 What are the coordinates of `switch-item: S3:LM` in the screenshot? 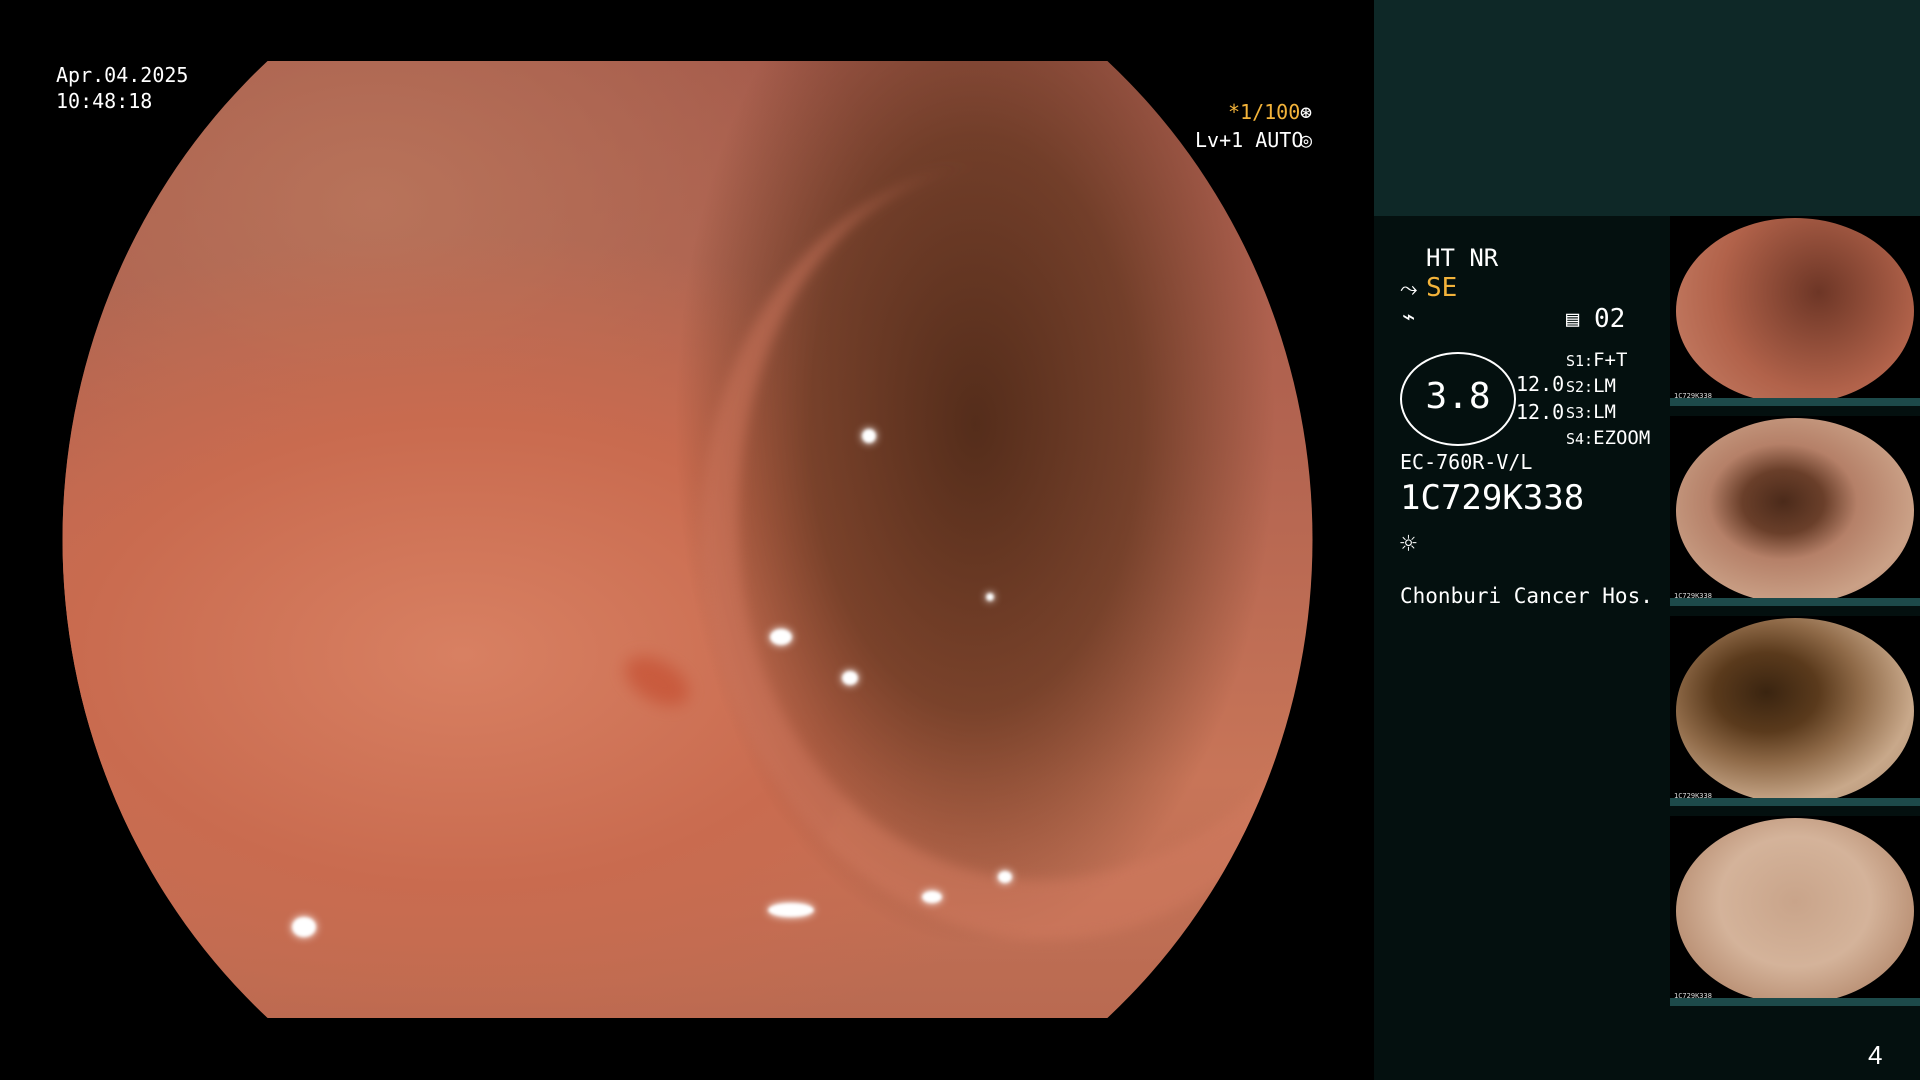 It's located at (1608, 413).